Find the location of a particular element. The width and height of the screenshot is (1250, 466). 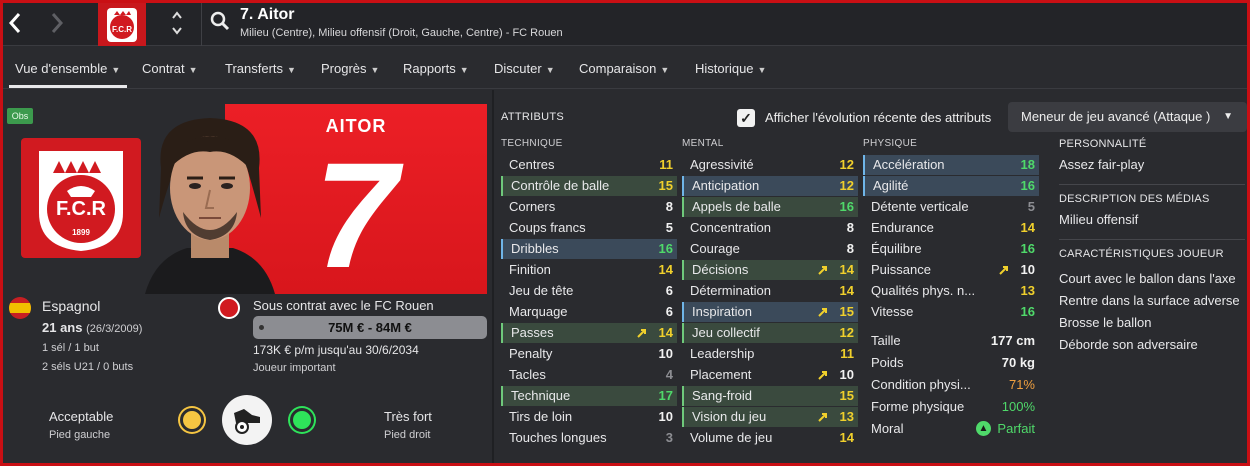

media-value: Milieu offensif is located at coordinates (1099, 219).